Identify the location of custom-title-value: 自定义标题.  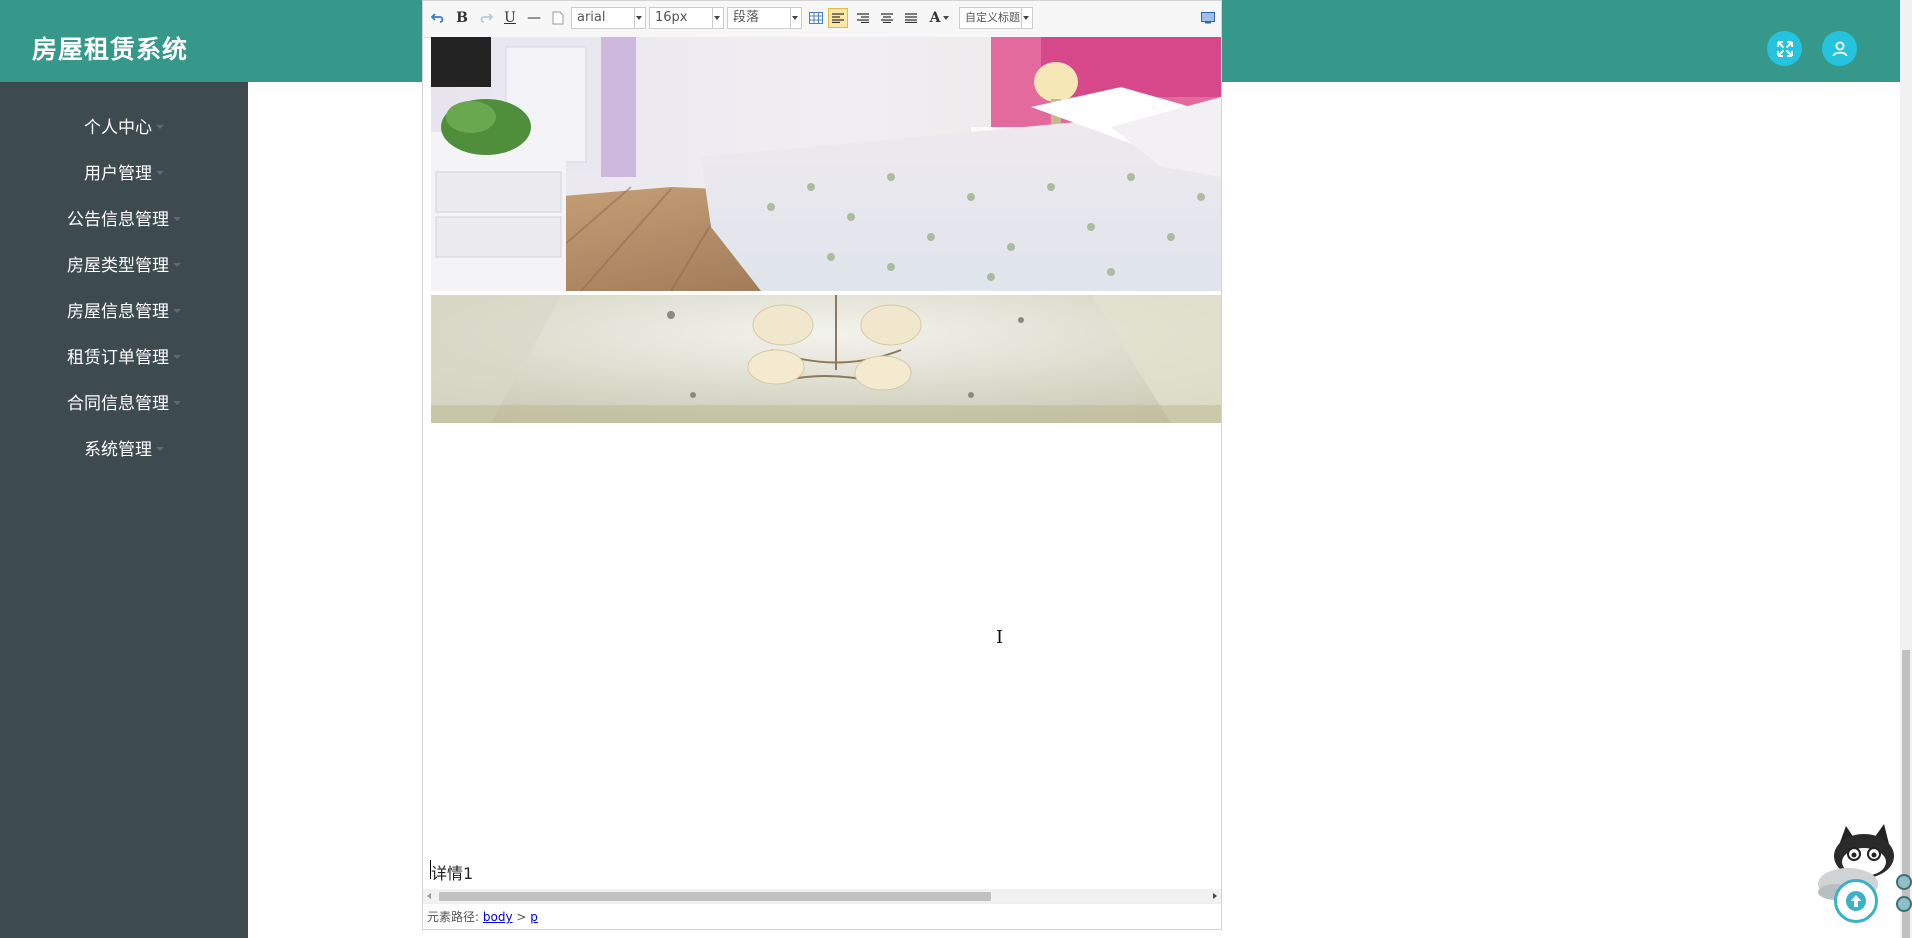
(992, 17).